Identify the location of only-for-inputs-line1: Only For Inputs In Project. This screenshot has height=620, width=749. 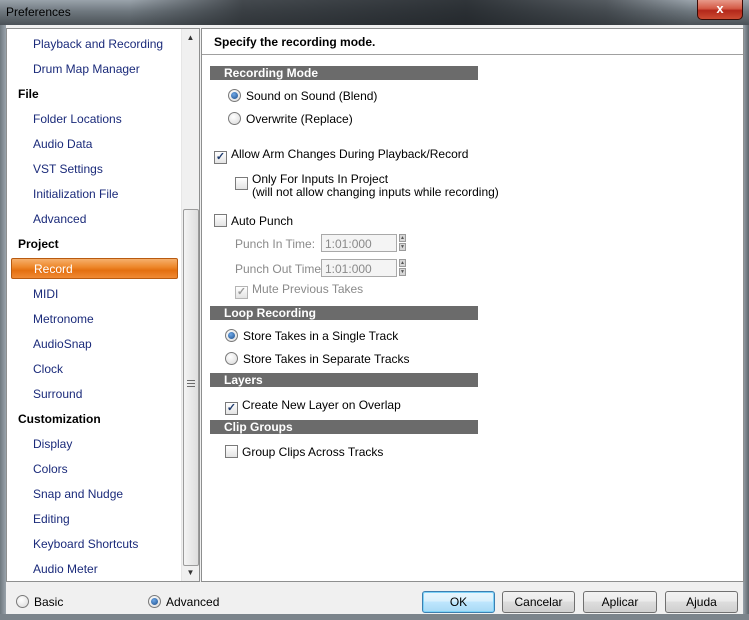
(320, 179).